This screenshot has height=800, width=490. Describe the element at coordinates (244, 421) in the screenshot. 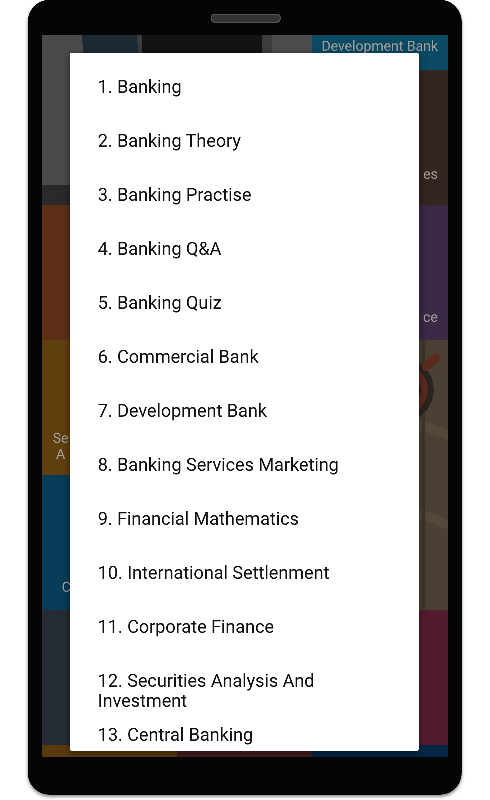

I see `list-item: 7. Development Bank` at that location.